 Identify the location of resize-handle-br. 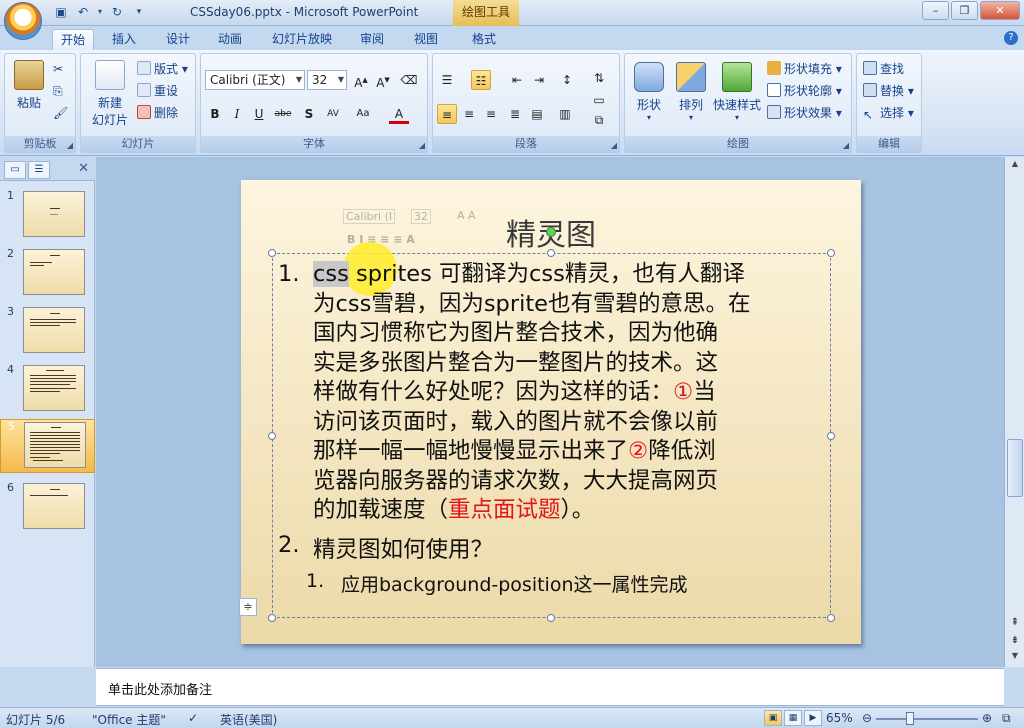
(831, 618).